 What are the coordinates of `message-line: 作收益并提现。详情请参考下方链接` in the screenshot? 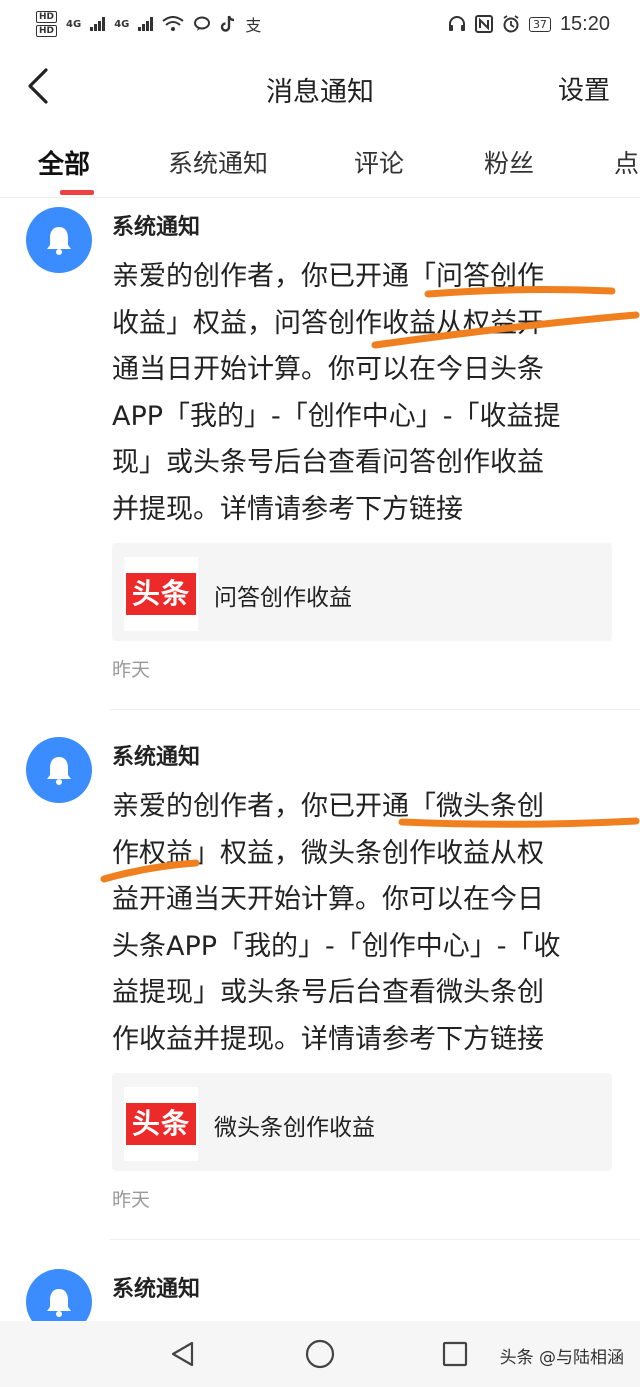 It's located at (328, 1039).